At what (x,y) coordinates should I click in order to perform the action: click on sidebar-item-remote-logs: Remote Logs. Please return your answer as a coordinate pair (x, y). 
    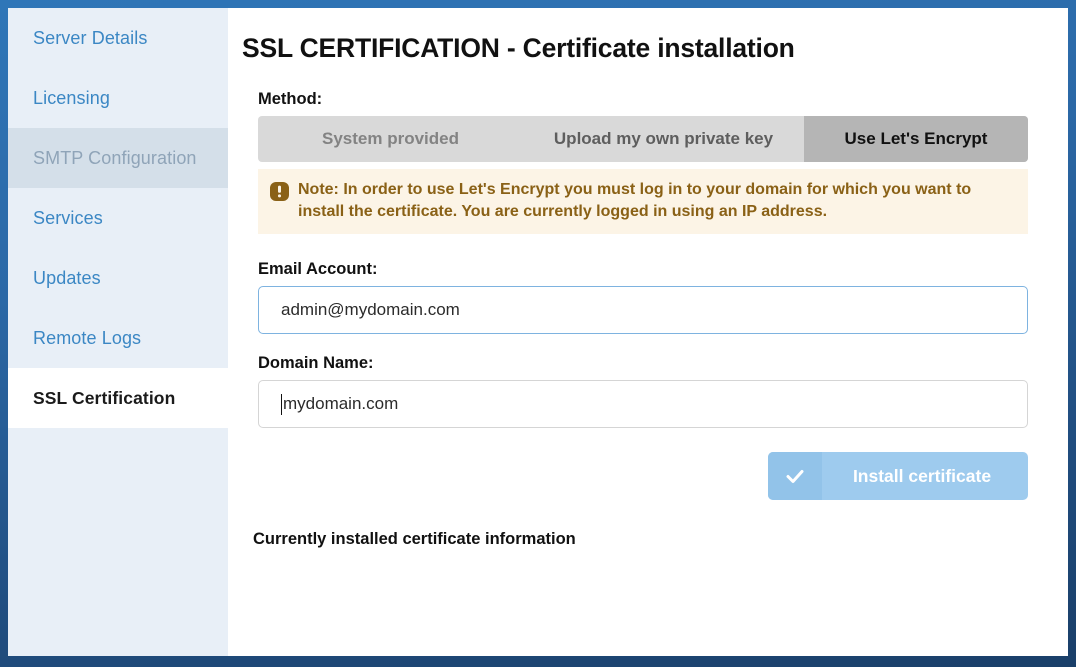
    Looking at the image, I should click on (118, 338).